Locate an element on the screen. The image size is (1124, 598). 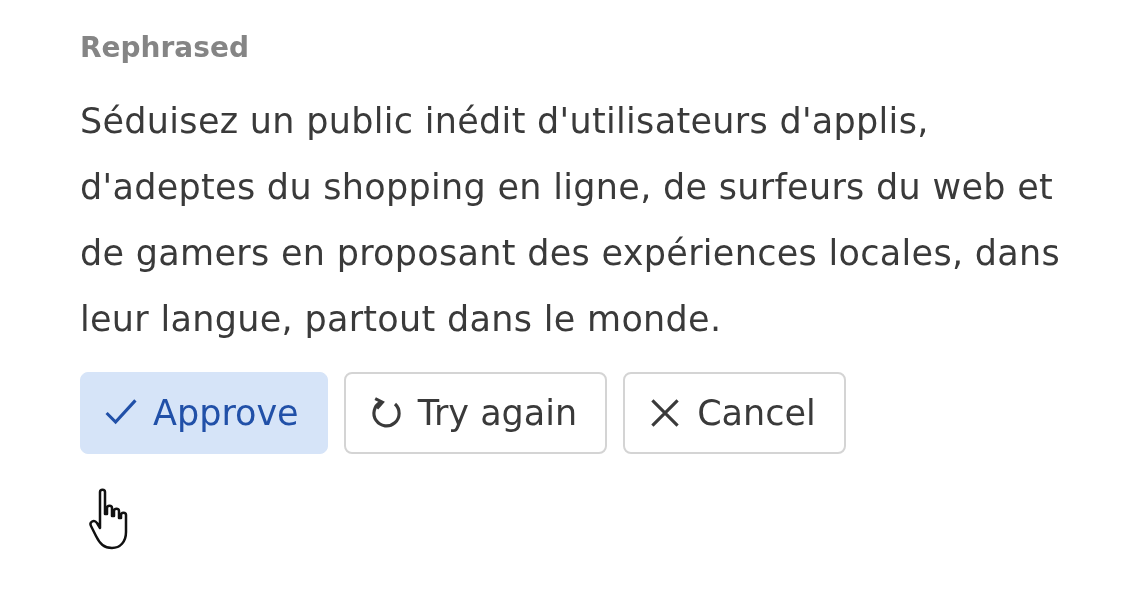
section-label: Rephrased is located at coordinates (165, 48).